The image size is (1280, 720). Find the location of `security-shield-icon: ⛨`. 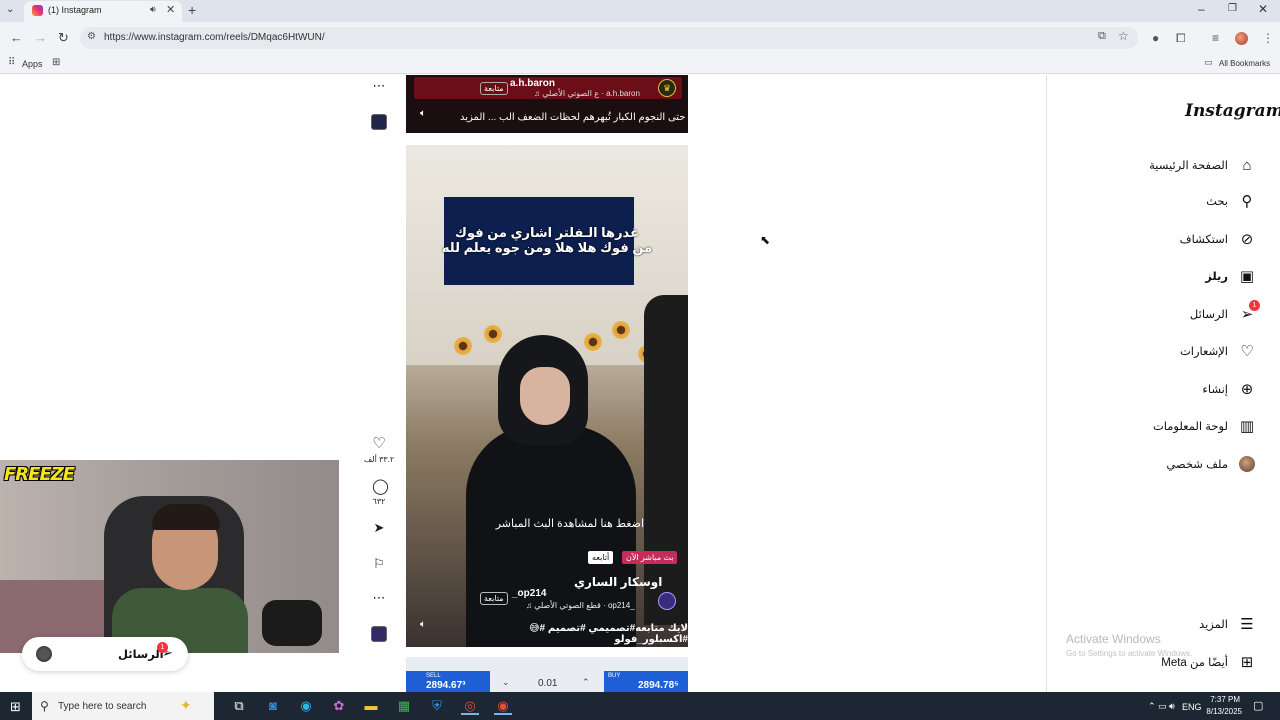

security-shield-icon: ⛨ is located at coordinates (437, 706).